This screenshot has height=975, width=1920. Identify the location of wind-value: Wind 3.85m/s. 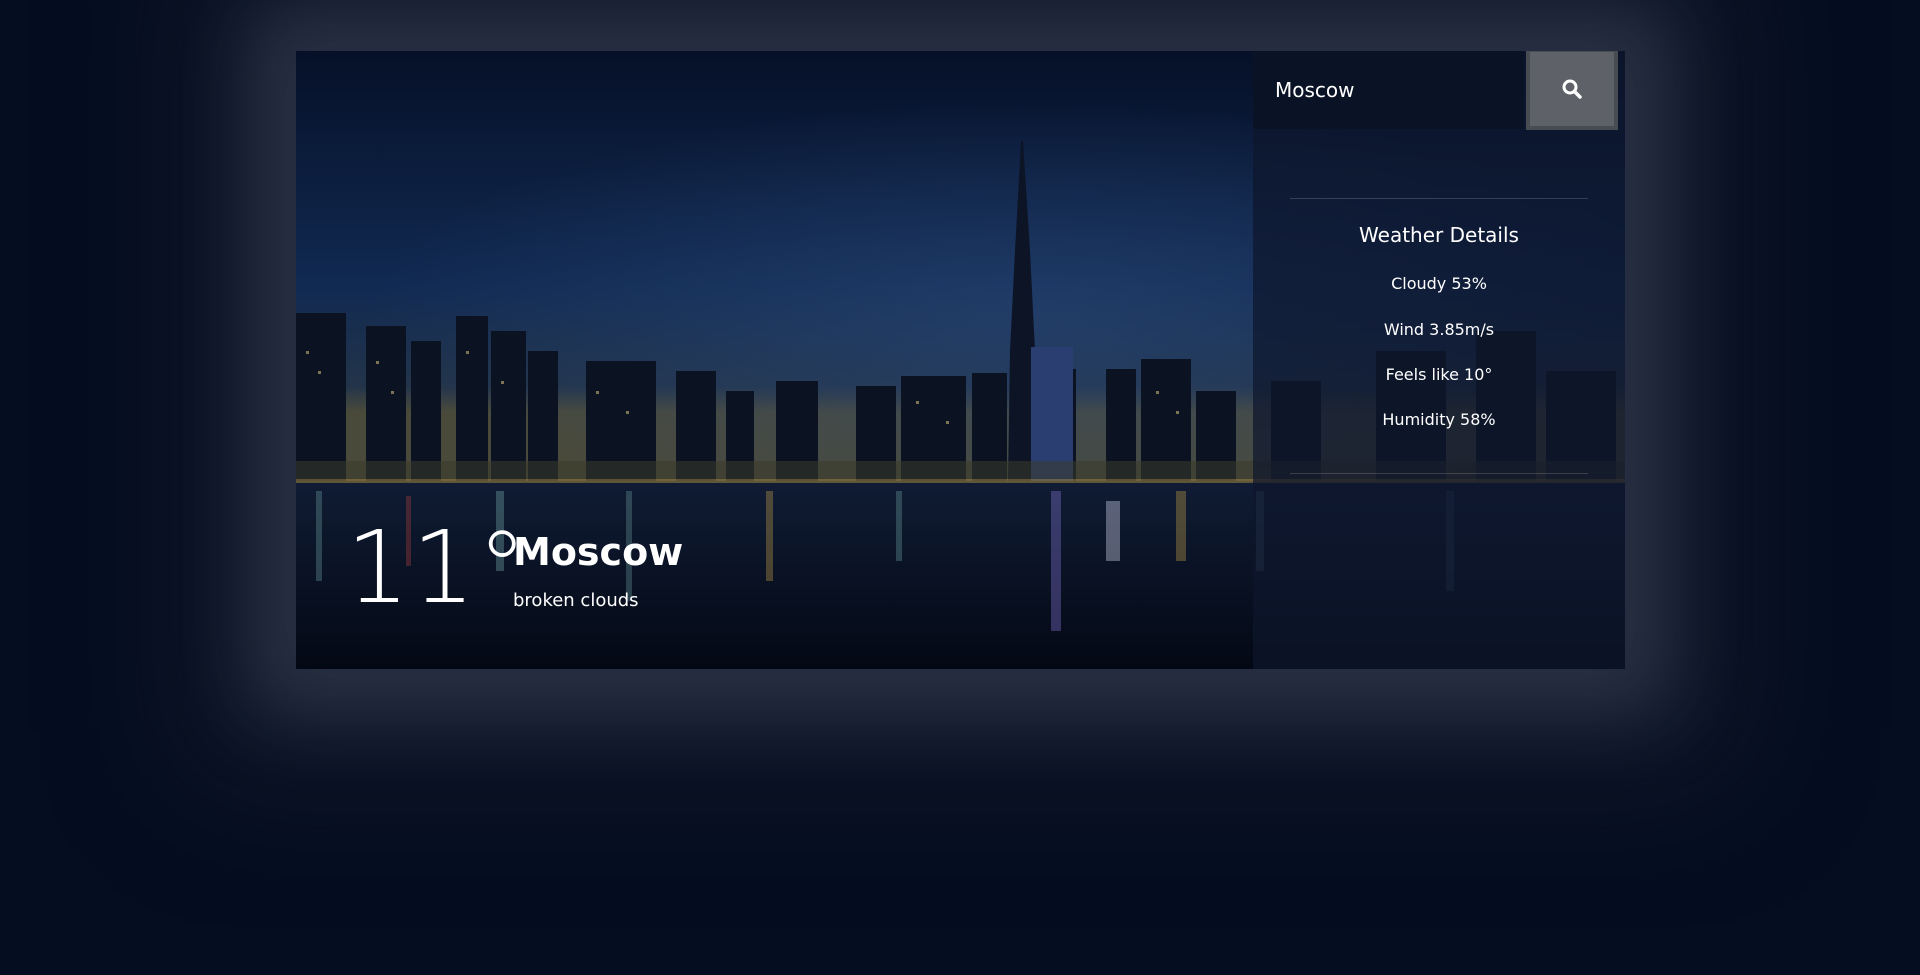
(1439, 329).